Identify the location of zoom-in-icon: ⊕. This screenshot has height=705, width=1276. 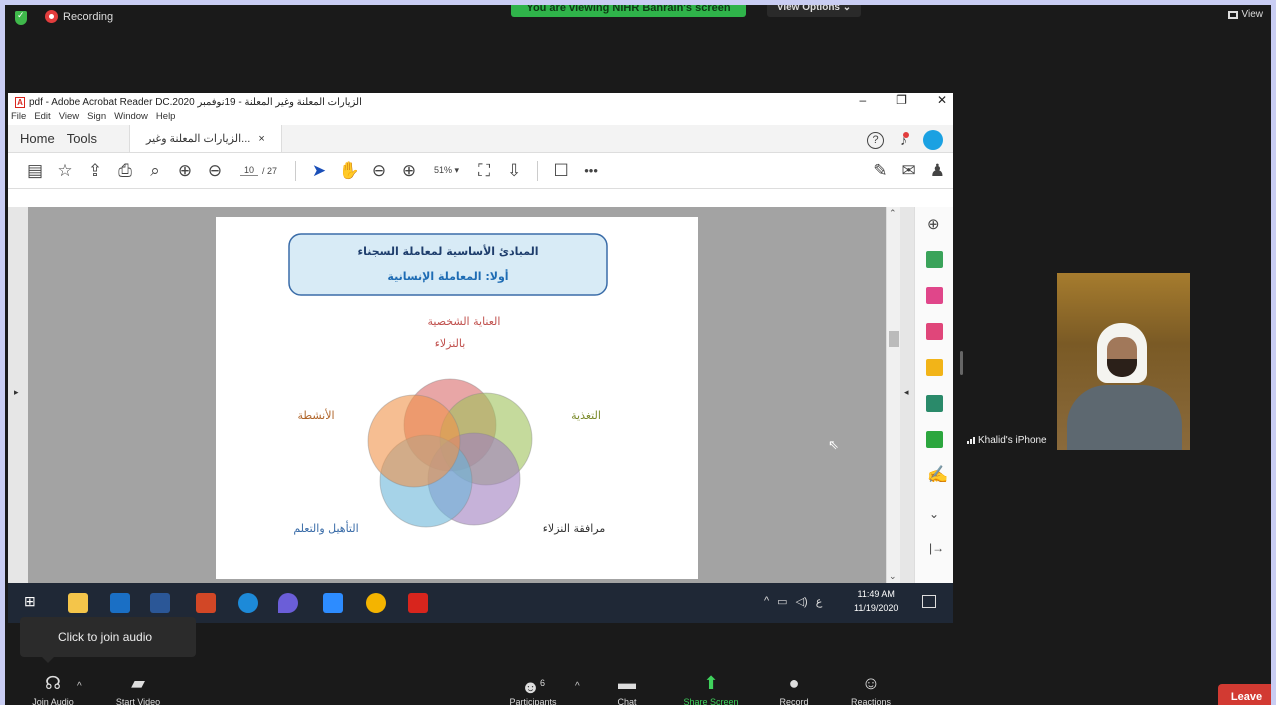
(409, 171).